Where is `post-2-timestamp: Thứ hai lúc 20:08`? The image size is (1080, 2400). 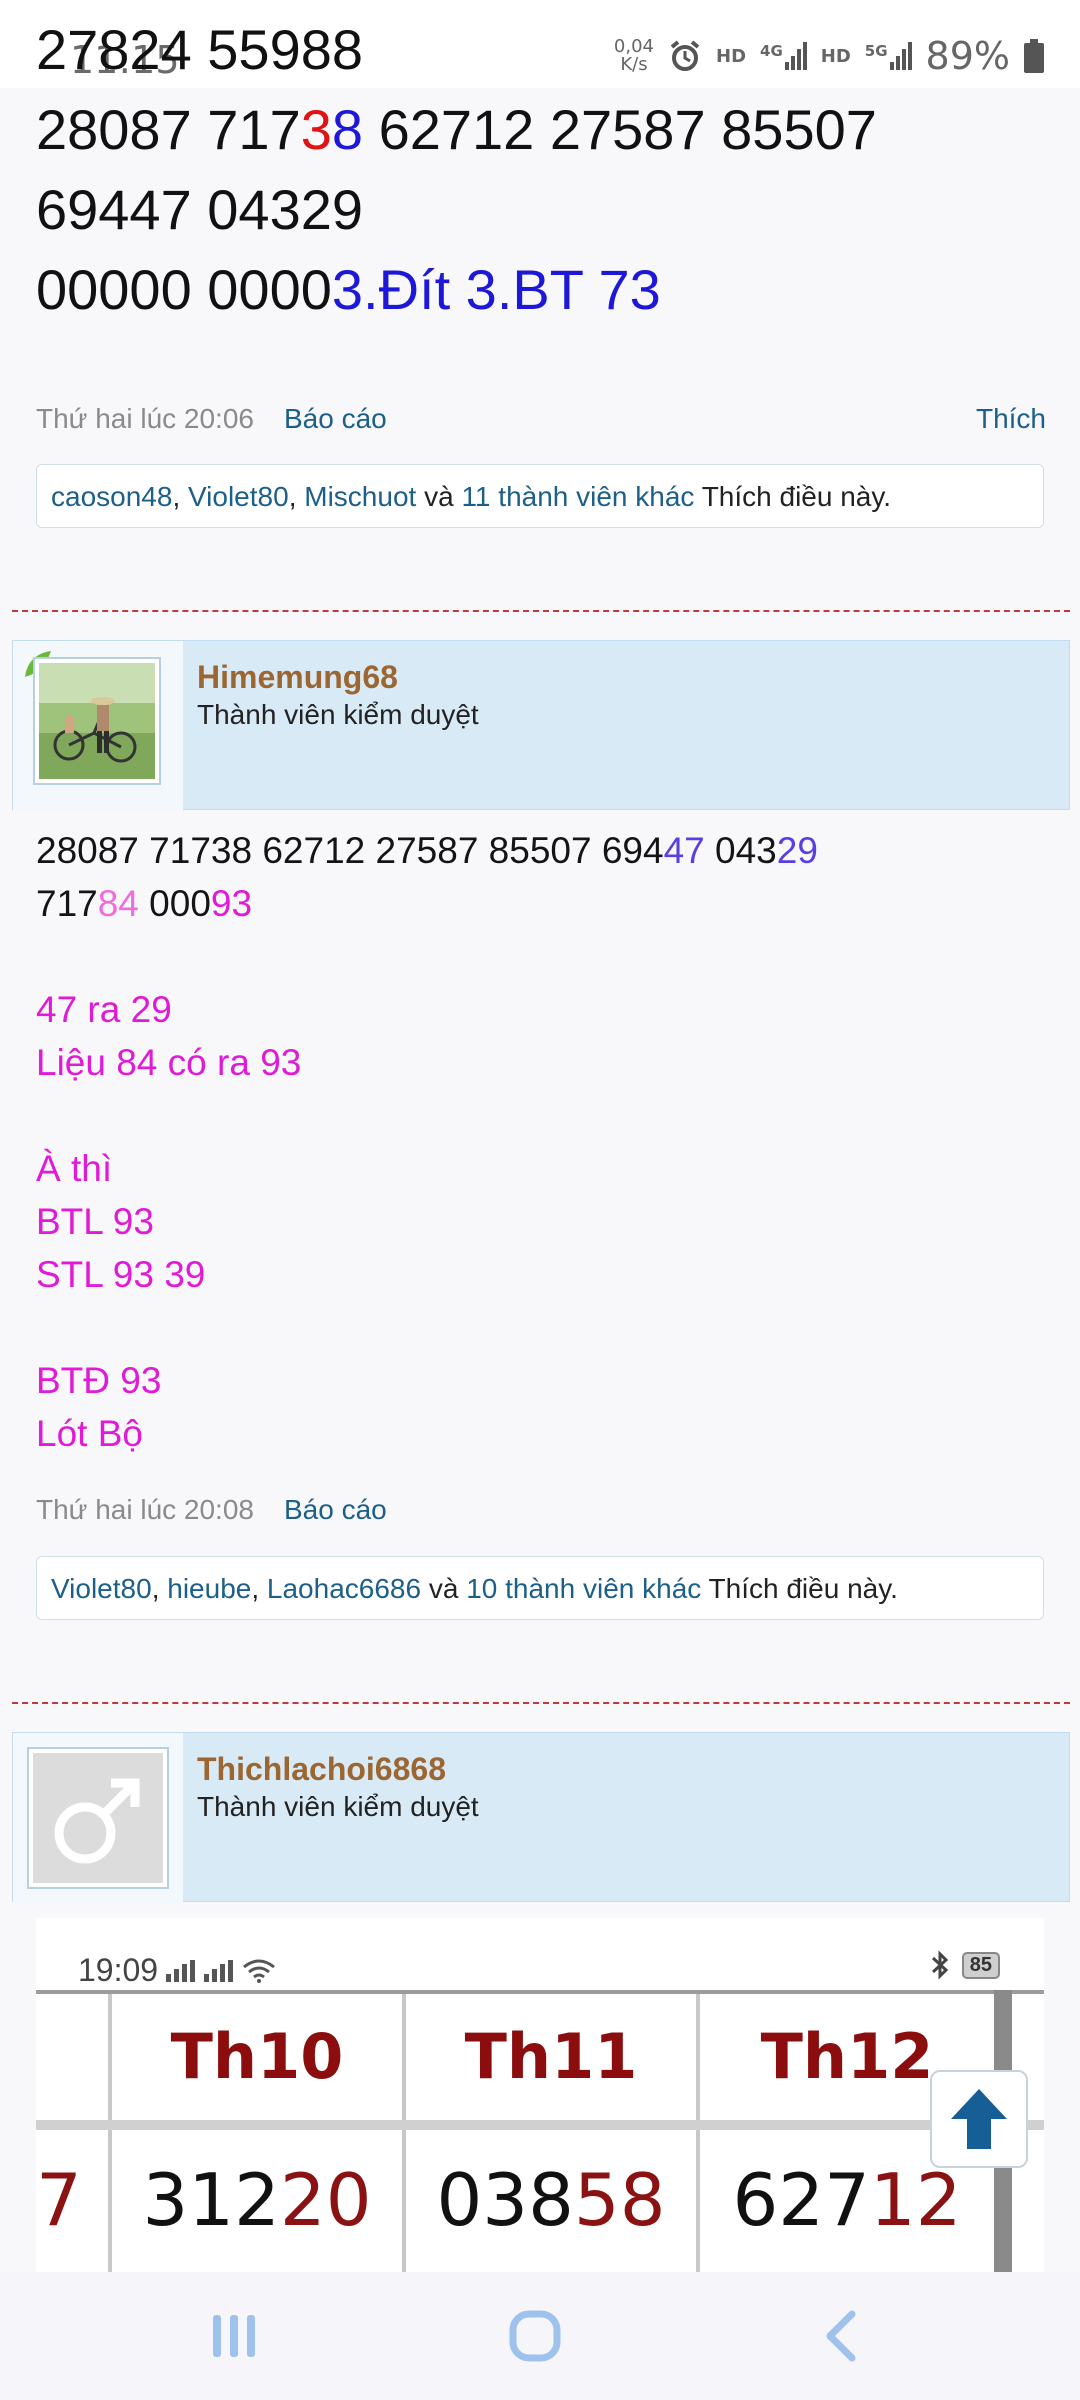
post-2-timestamp: Thứ hai lúc 20:08 is located at coordinates (145, 1509).